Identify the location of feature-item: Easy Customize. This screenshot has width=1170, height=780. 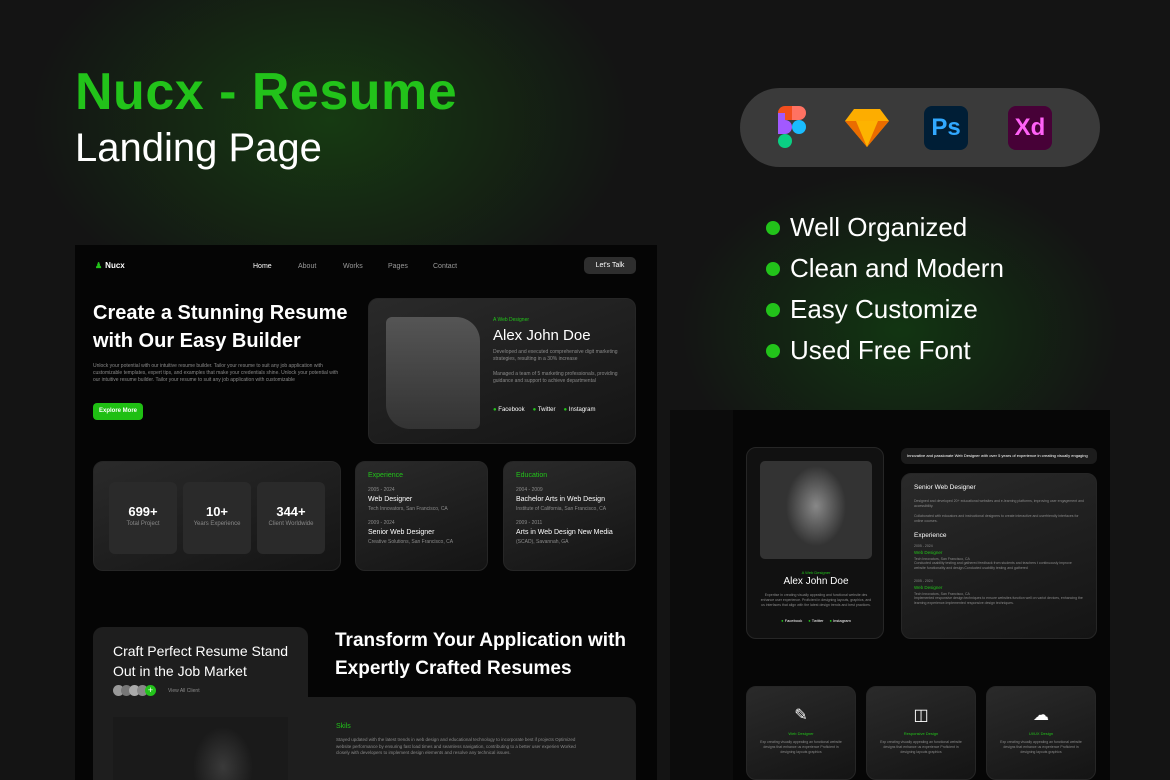
(872, 309).